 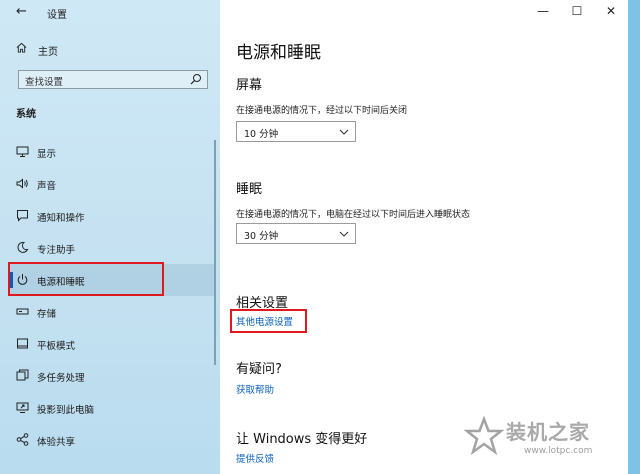 I want to click on sidebar-home: 主页, so click(x=110, y=50).